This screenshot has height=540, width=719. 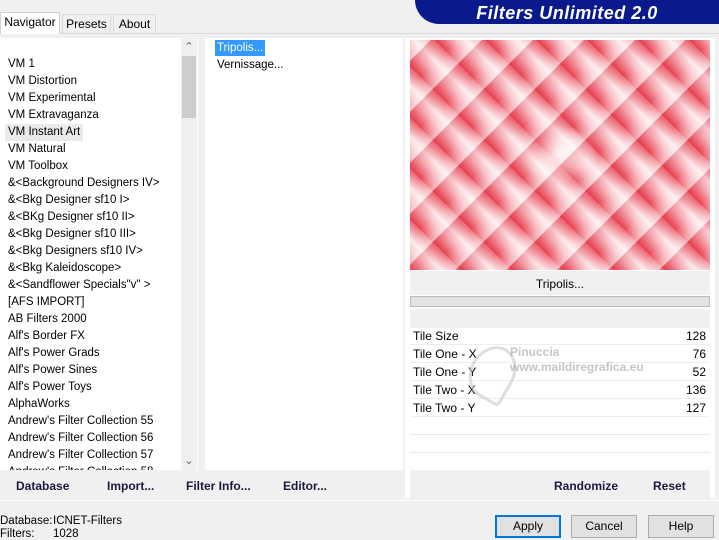 I want to click on category-item: Alf's Border FX, so click(x=46, y=336).